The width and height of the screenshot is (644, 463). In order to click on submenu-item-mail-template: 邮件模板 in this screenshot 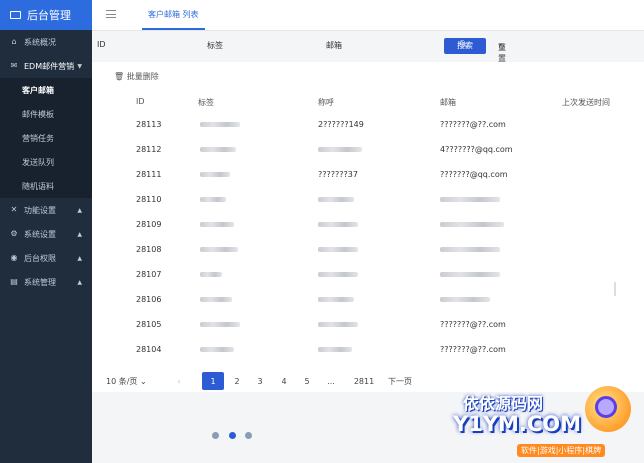, I will do `click(46, 114)`.